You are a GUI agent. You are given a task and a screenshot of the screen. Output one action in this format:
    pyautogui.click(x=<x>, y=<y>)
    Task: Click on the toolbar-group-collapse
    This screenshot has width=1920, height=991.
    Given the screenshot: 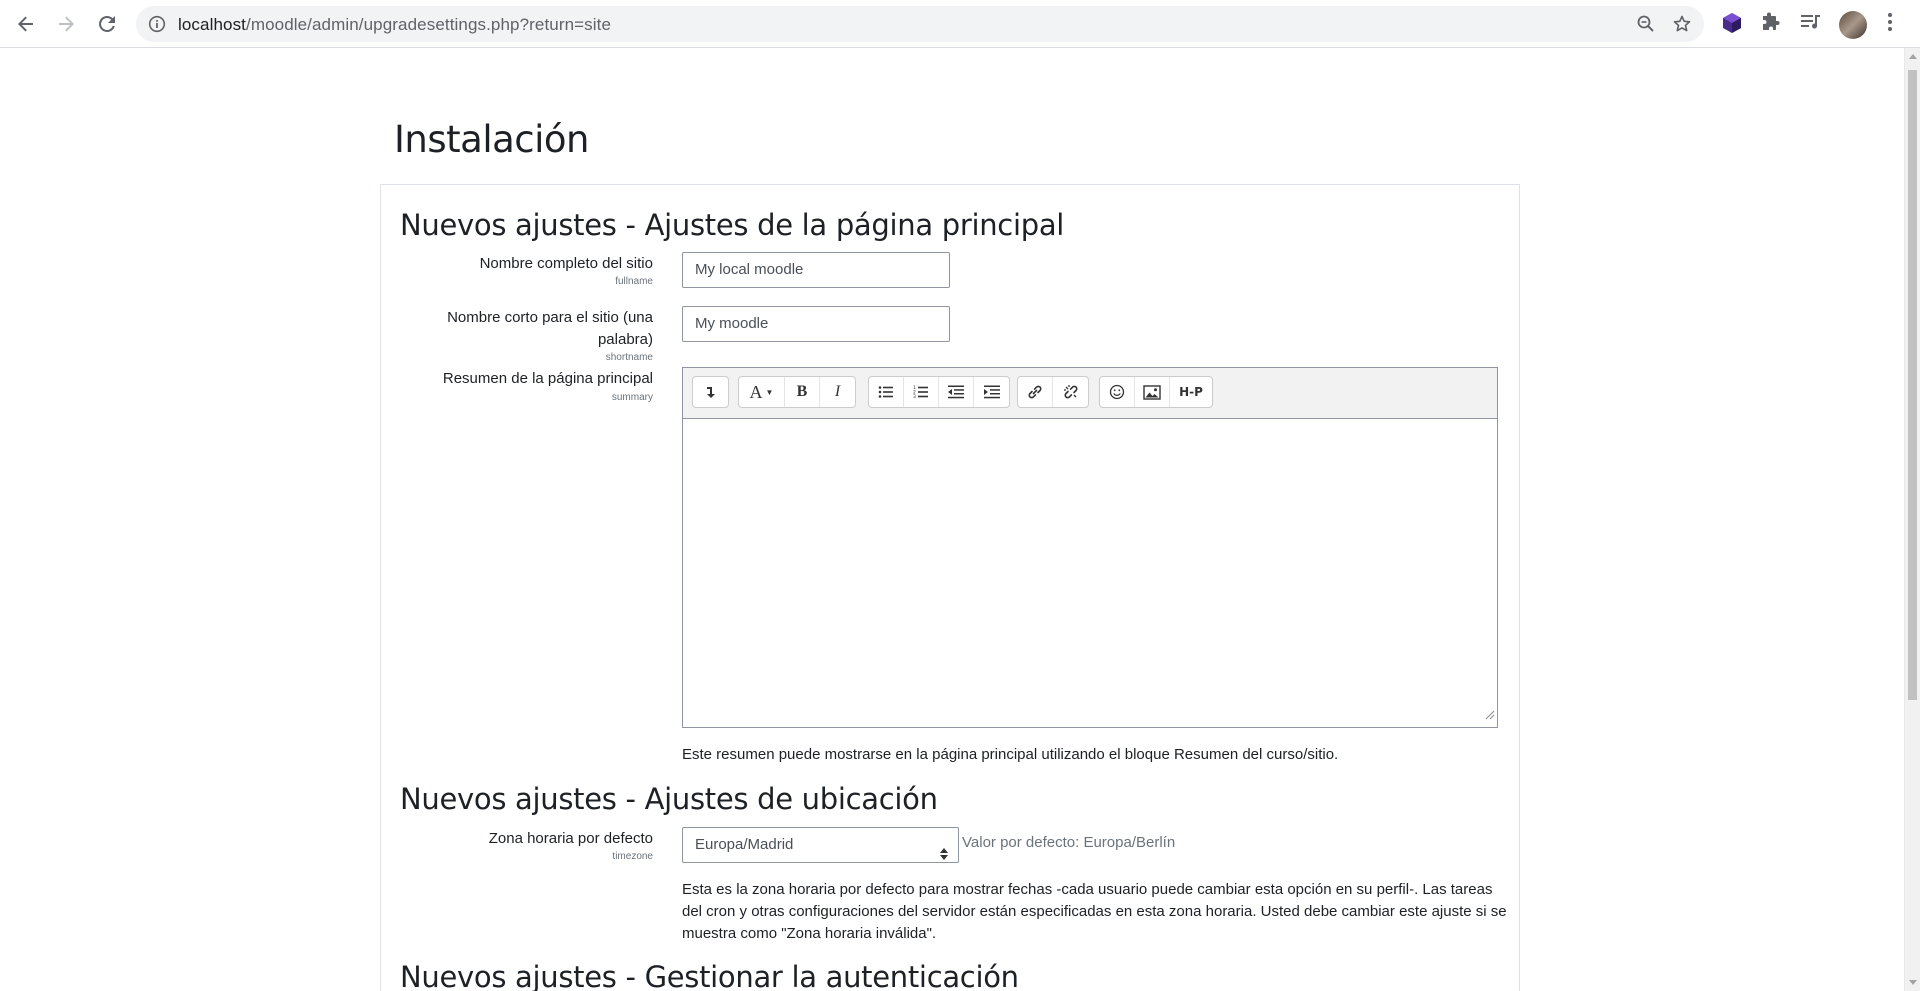 What is the action you would take?
    pyautogui.click(x=710, y=392)
    